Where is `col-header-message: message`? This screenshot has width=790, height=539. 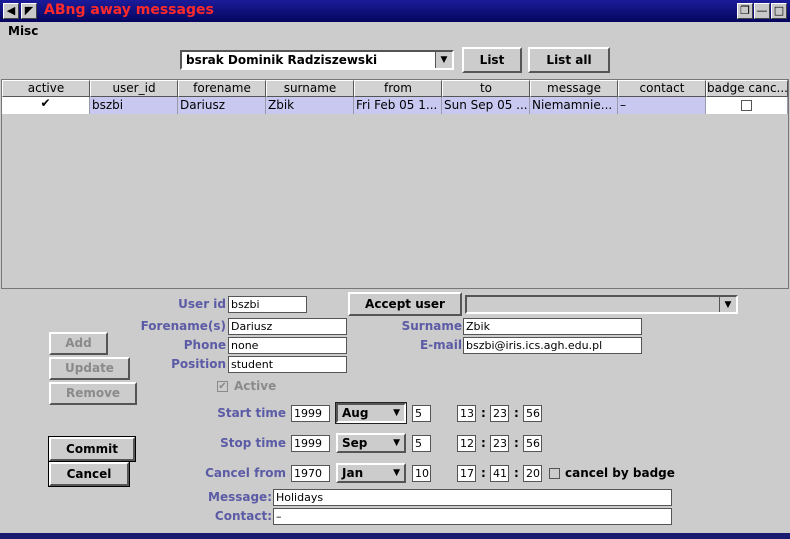 col-header-message: message is located at coordinates (574, 88).